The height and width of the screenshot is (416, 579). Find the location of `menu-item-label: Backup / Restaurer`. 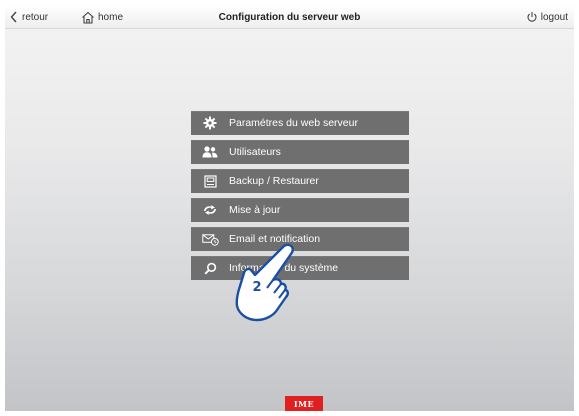

menu-item-label: Backup / Restaurer is located at coordinates (274, 181).